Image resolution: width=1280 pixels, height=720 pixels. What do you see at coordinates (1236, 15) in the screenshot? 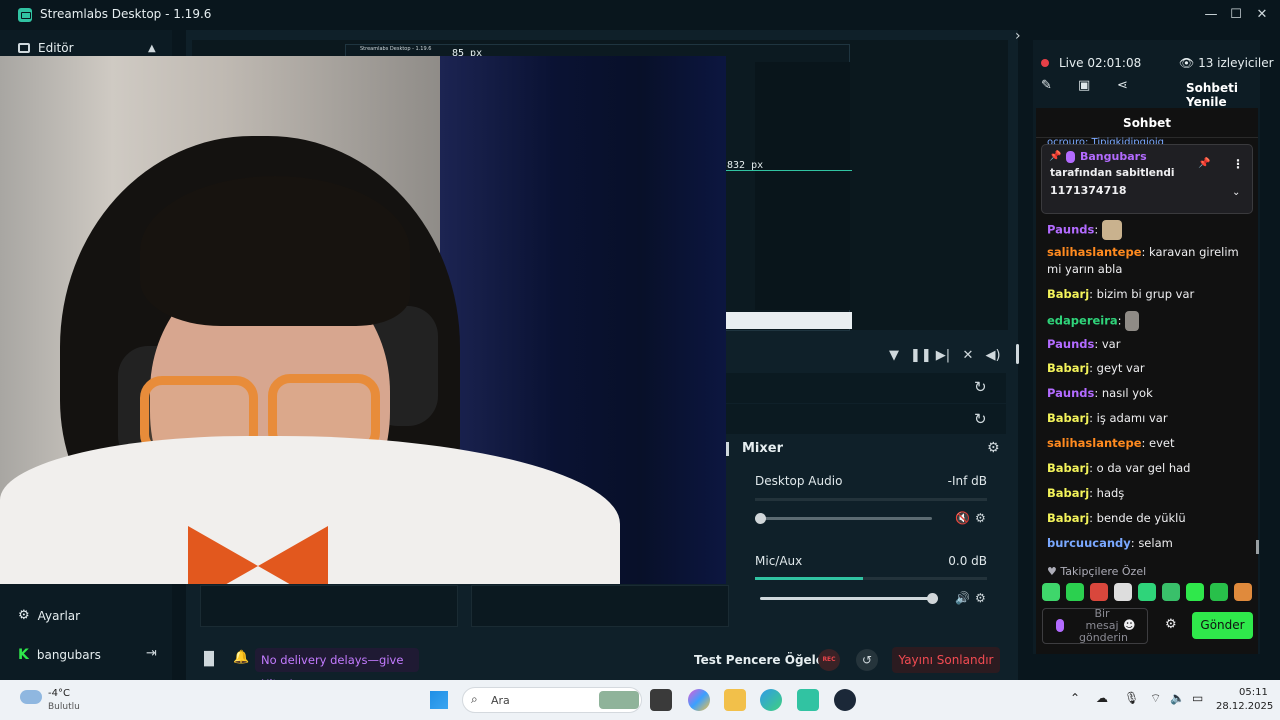
I see `maximize-button: ☐` at bounding box center [1236, 15].